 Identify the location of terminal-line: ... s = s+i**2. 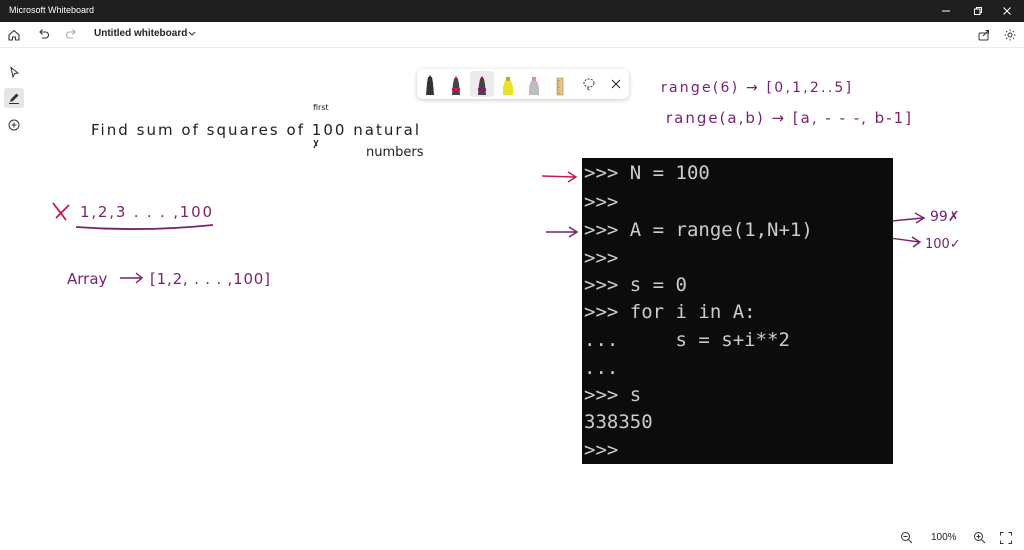
(687, 340).